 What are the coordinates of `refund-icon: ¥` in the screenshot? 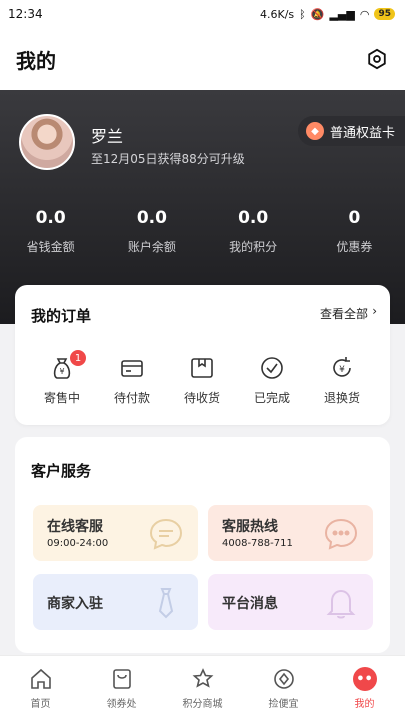 It's located at (342, 367).